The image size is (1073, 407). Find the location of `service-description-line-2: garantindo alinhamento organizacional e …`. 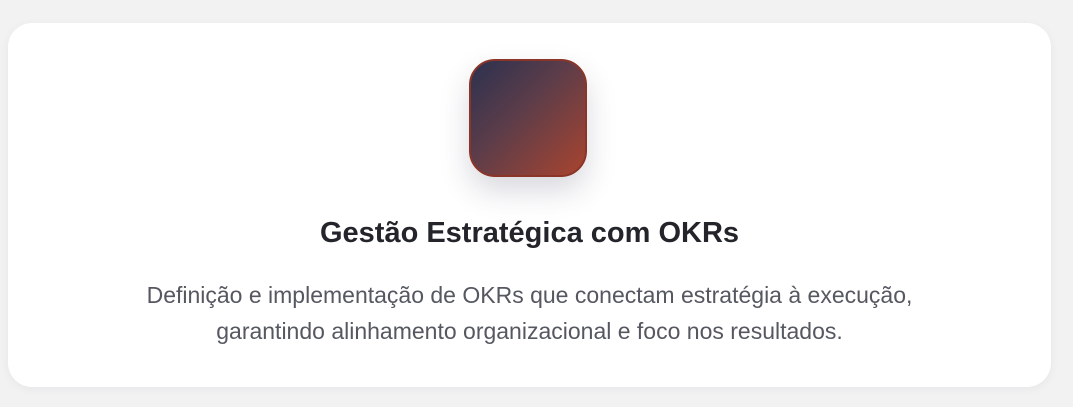

service-description-line-2: garantindo alinhamento organizacional e … is located at coordinates (529, 331).